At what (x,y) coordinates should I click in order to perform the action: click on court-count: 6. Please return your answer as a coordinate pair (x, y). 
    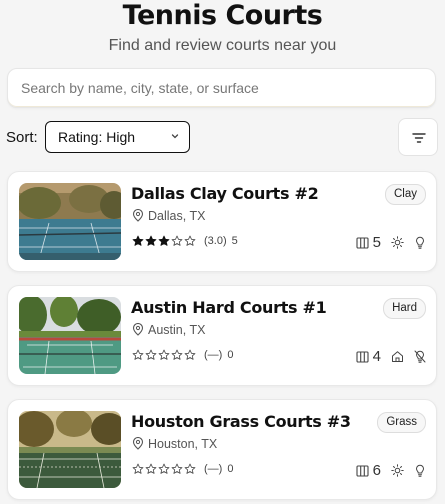
    Looking at the image, I should click on (368, 470).